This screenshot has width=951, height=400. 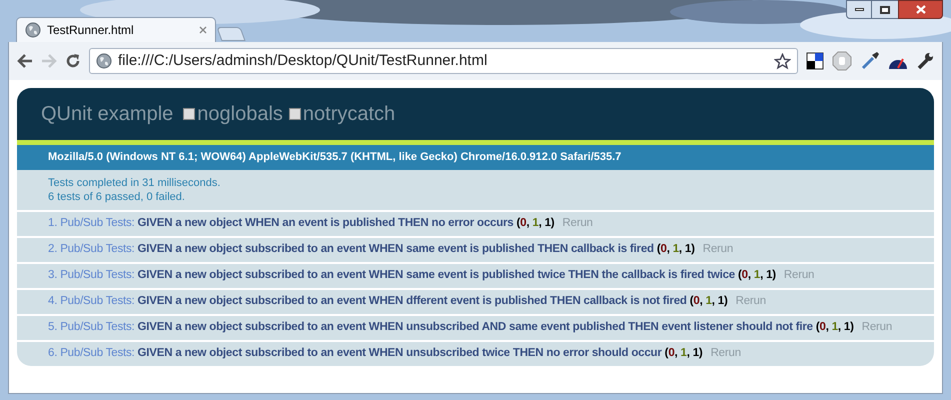 What do you see at coordinates (301, 224) in the screenshot?
I see `test-title: 1. Pub/Sub Tests: GIVEN a new object WHEN an event is published THEN no error occurs (0, 1, 1)` at bounding box center [301, 224].